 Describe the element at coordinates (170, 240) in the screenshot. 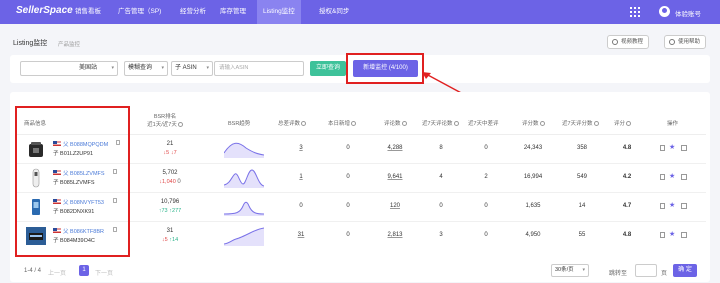

I see `bsr-change: ↓5 ↑14` at that location.